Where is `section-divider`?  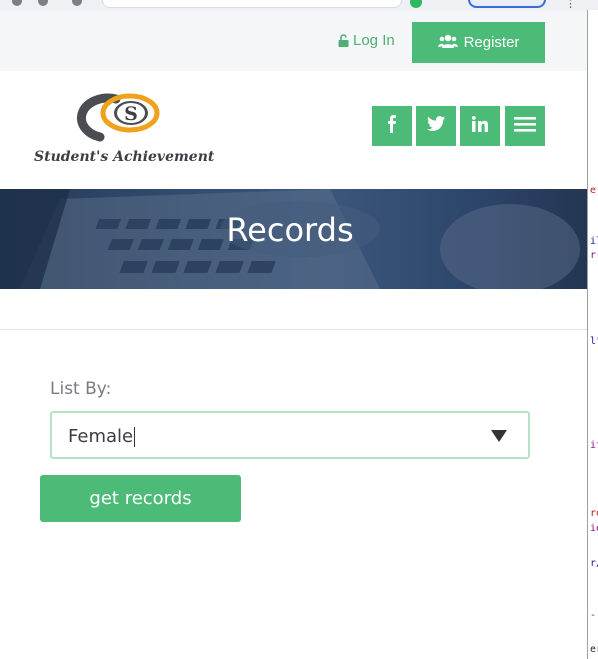 section-divider is located at coordinates (293, 329).